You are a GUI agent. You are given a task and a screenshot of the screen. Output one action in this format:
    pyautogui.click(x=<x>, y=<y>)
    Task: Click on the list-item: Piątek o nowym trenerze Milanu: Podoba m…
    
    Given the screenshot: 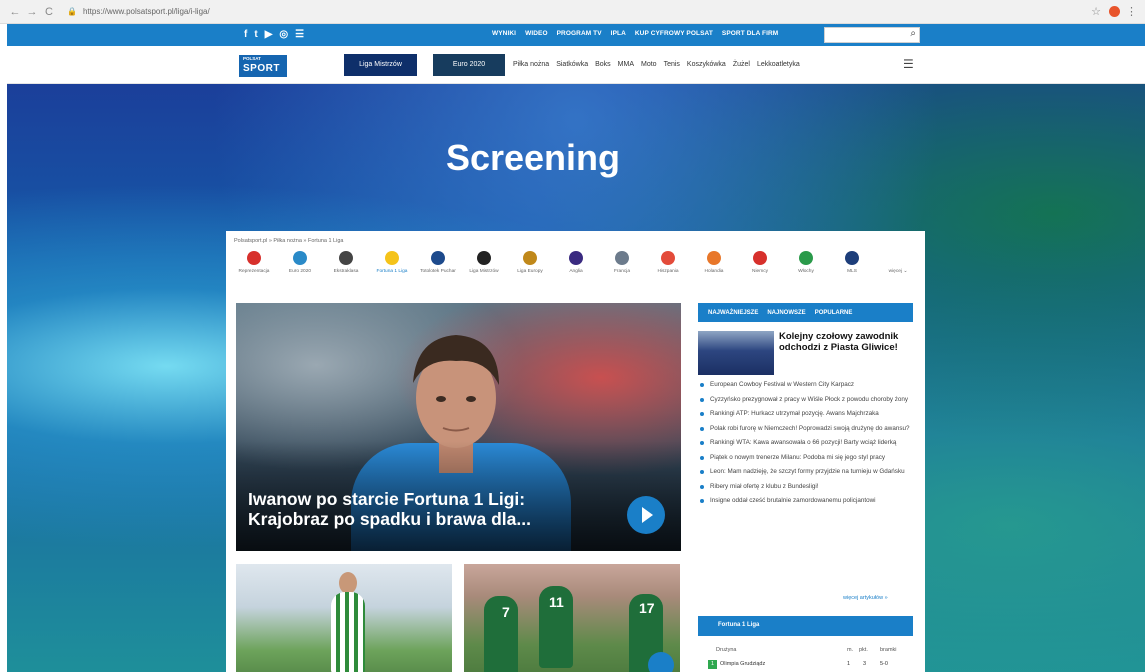 What is the action you would take?
    pyautogui.click(x=805, y=458)
    